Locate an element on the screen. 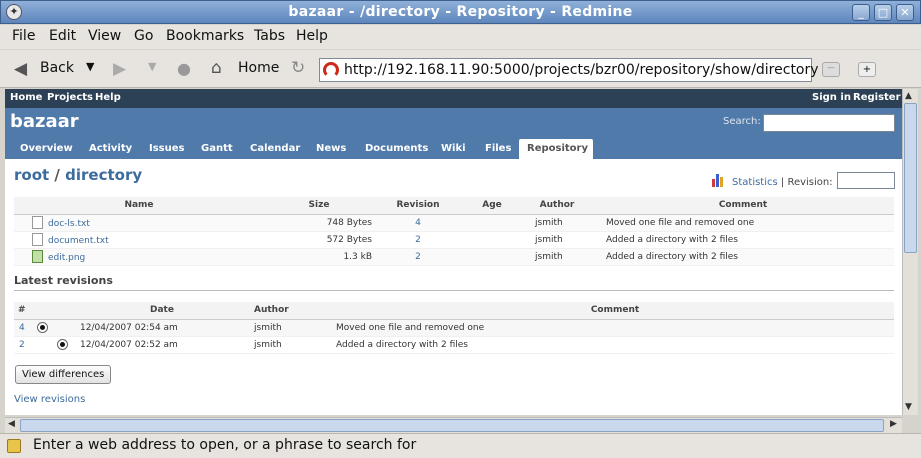 The height and width of the screenshot is (458, 921). tab-files: Files is located at coordinates (498, 149).